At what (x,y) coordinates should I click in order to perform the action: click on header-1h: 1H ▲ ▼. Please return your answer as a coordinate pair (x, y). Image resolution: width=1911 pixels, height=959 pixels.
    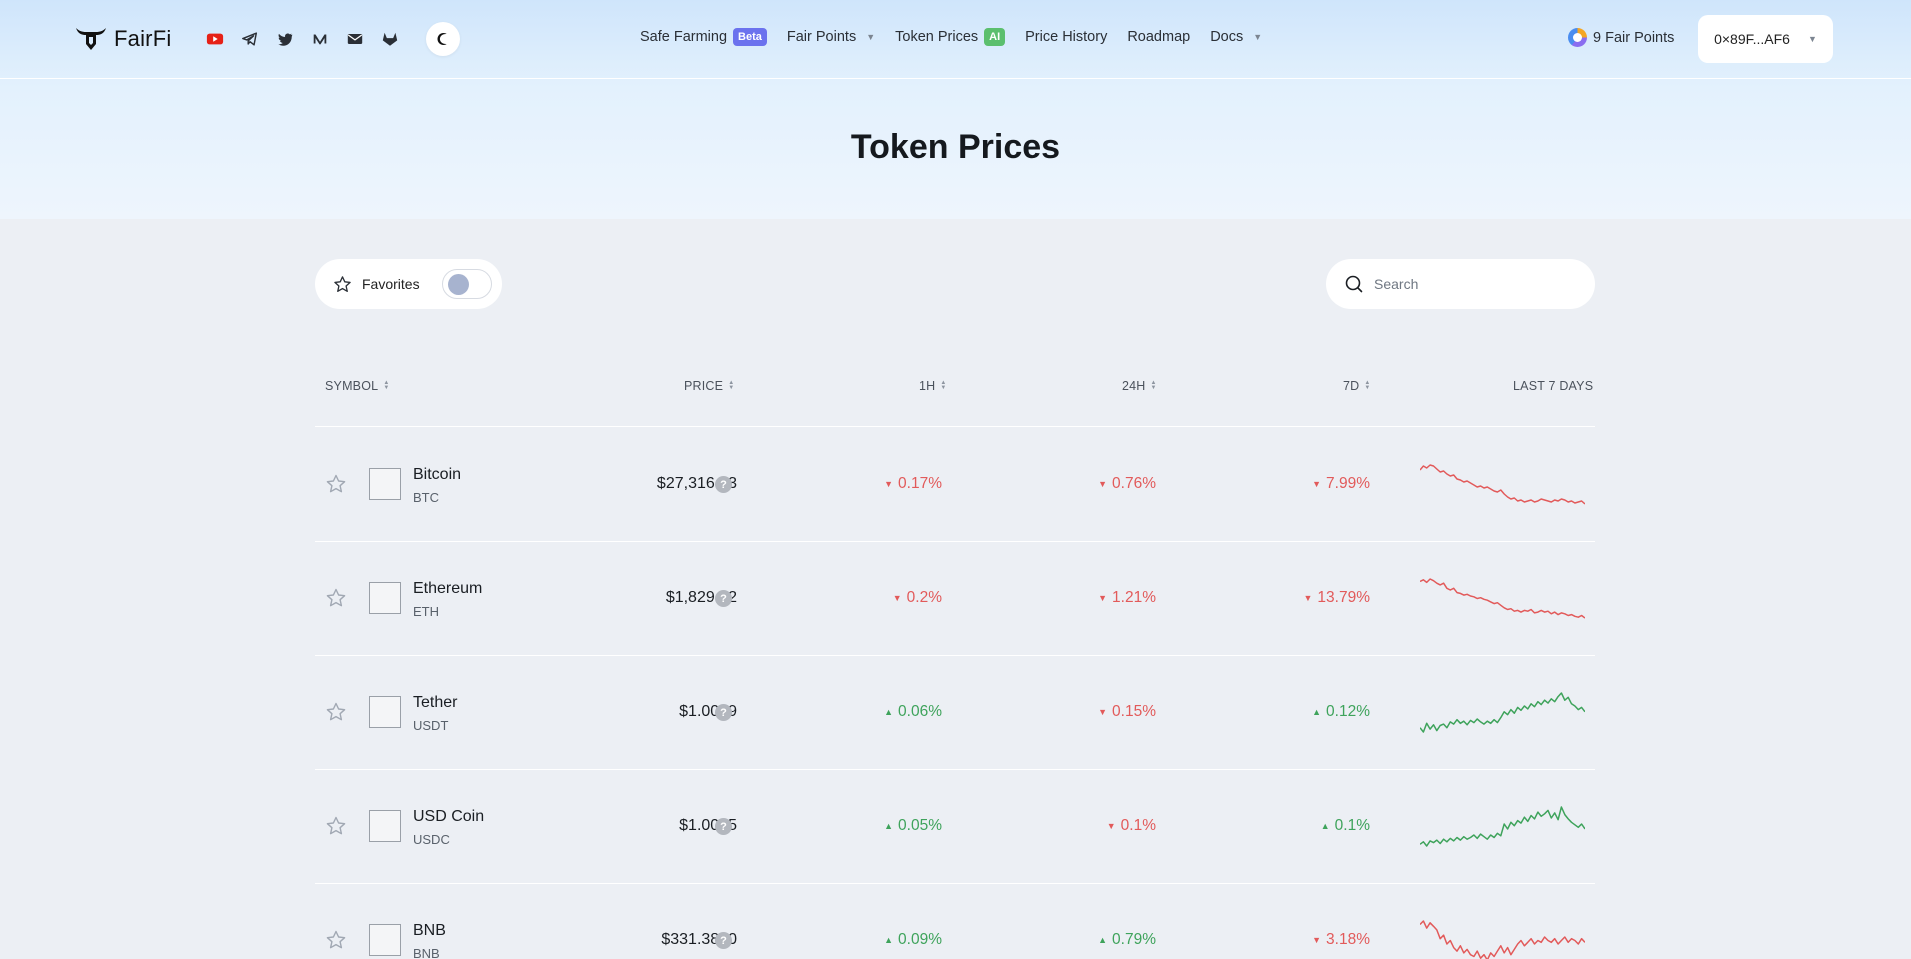
    Looking at the image, I should click on (933, 386).